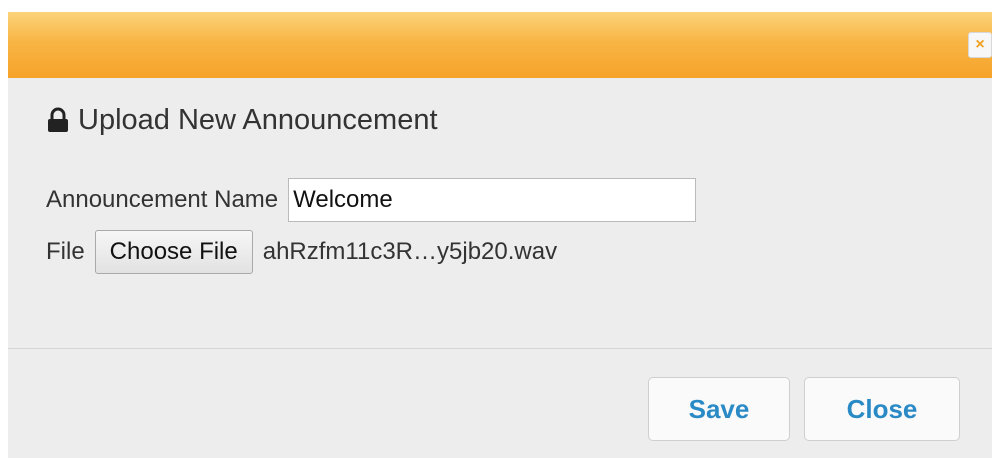  Describe the element at coordinates (980, 45) in the screenshot. I see `dialog-close-icon: ×` at that location.